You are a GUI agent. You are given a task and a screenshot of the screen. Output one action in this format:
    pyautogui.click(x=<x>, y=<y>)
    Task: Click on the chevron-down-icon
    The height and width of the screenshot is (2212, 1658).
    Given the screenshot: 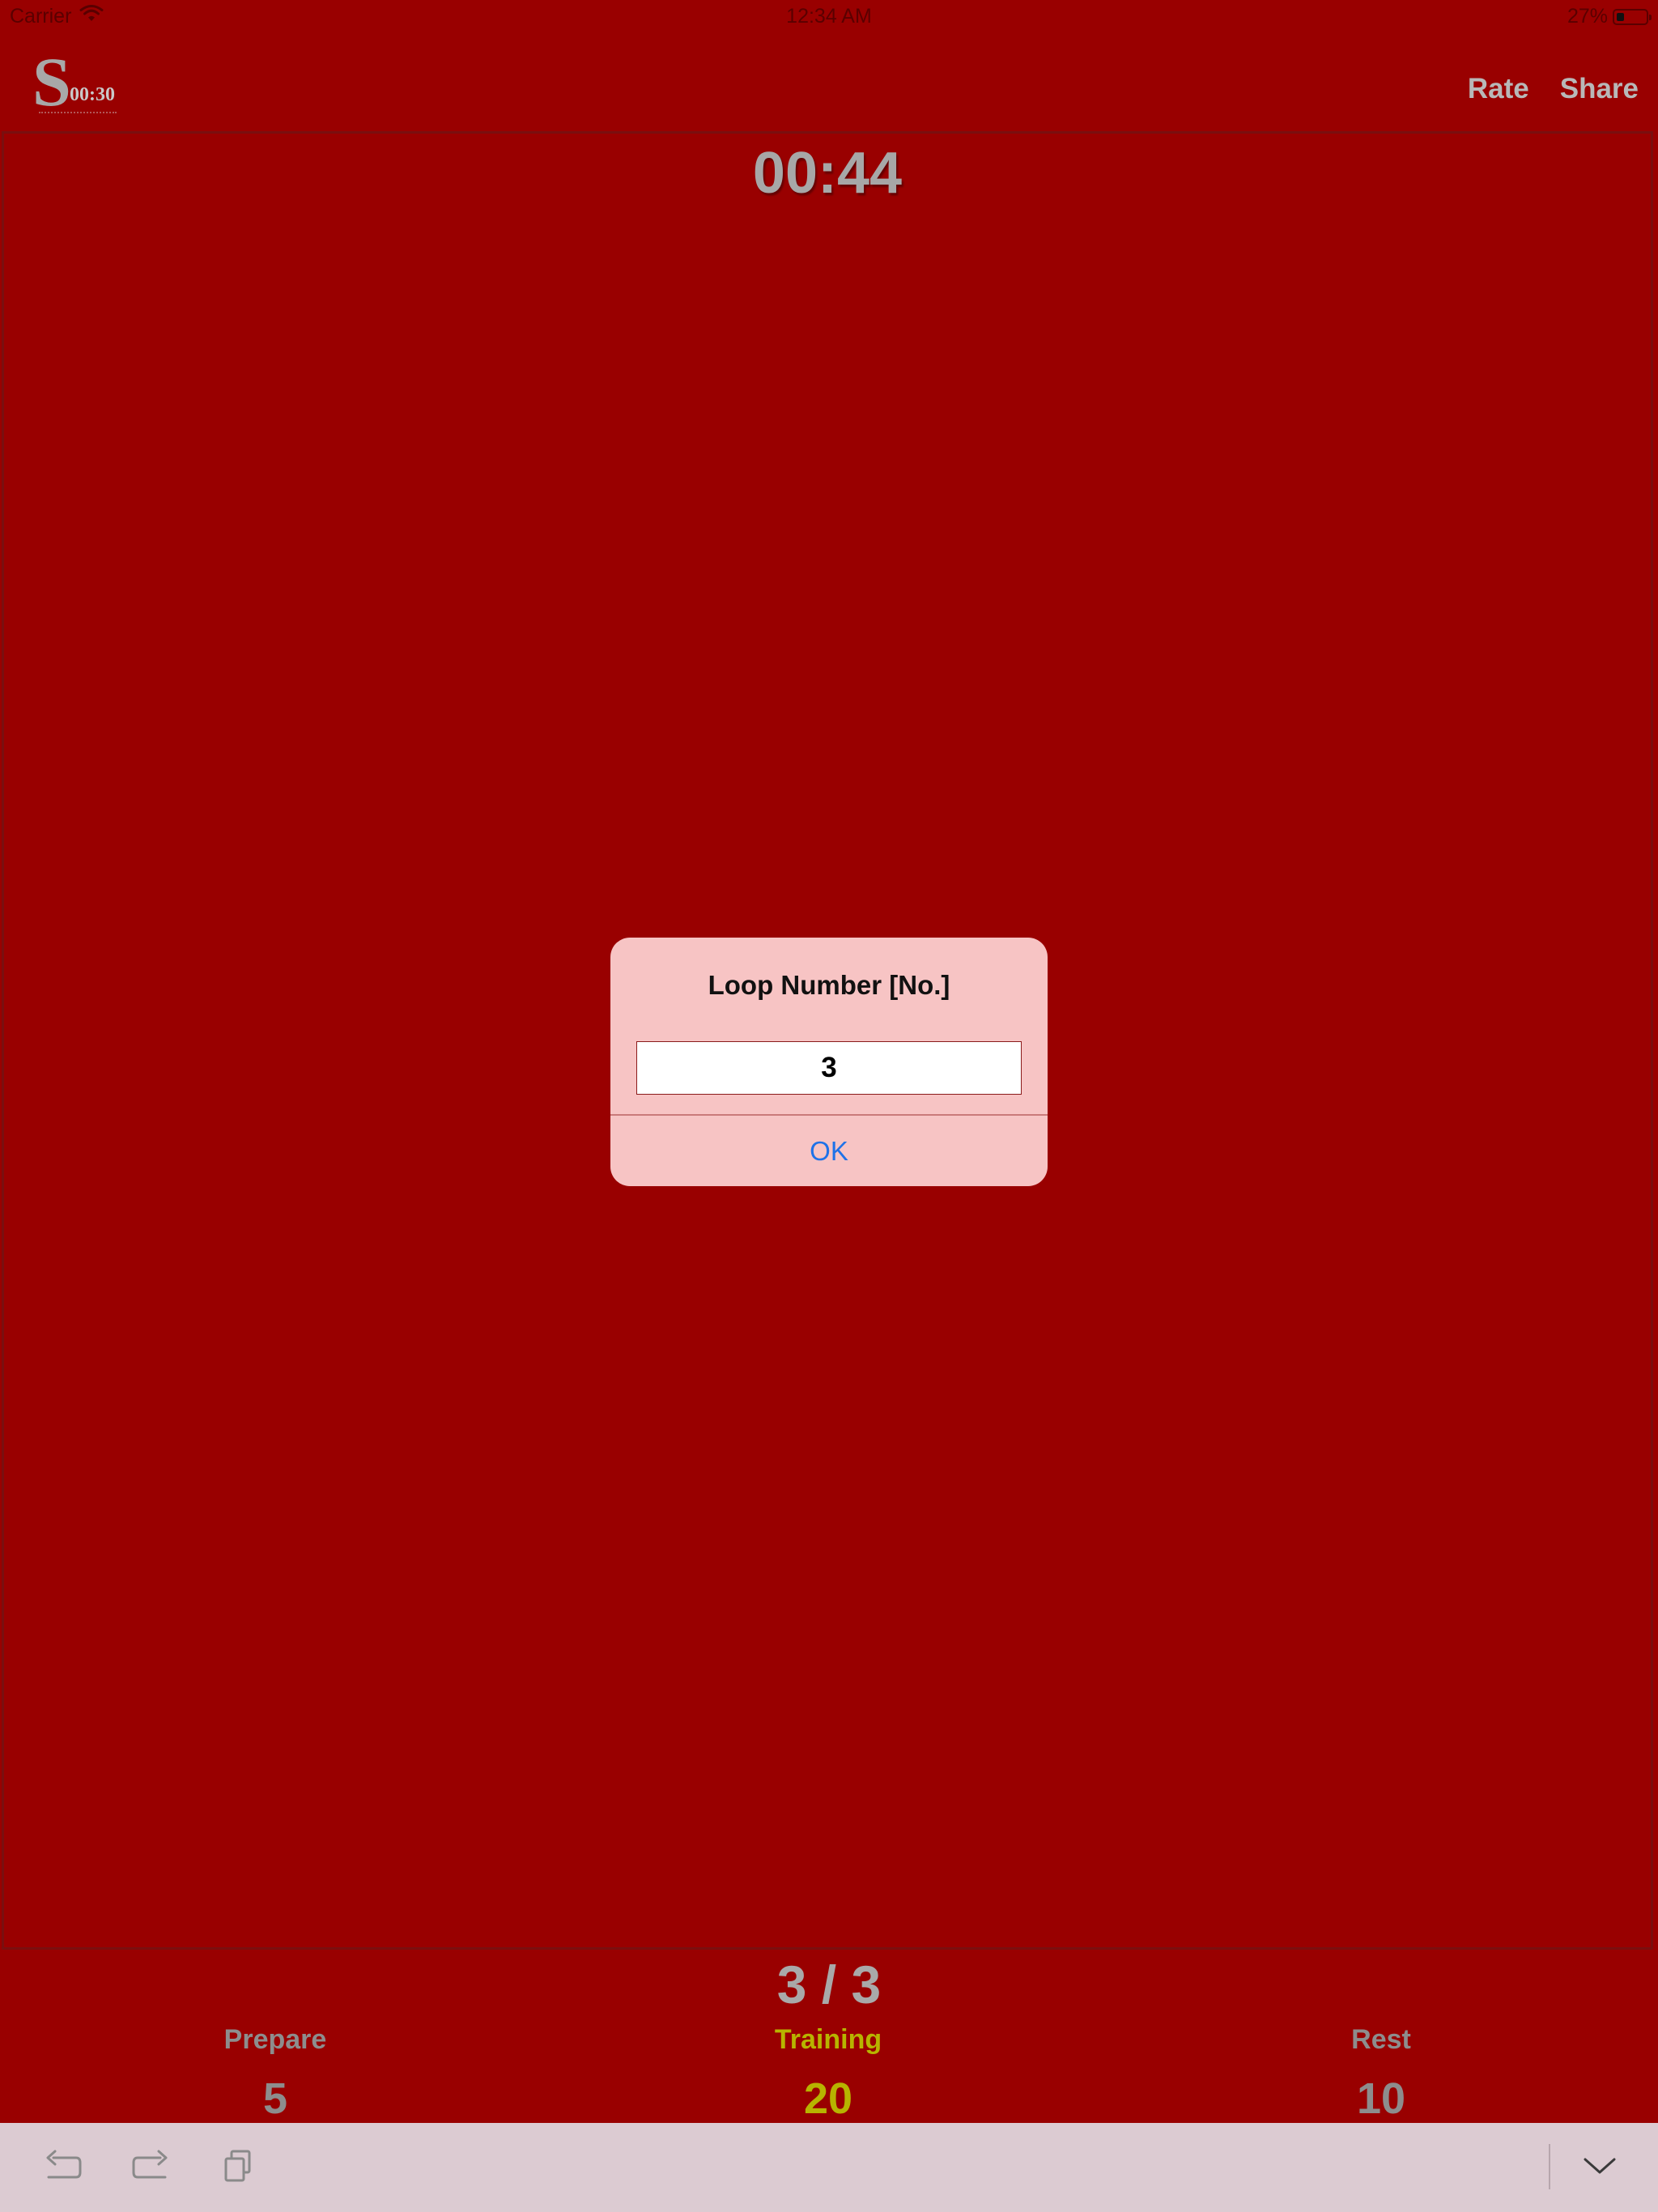 What is the action you would take?
    pyautogui.click(x=1600, y=2168)
    